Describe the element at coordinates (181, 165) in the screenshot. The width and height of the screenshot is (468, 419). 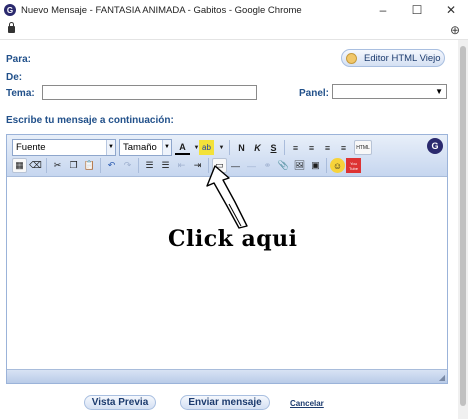
I see `outdent-icon: ⇤` at that location.